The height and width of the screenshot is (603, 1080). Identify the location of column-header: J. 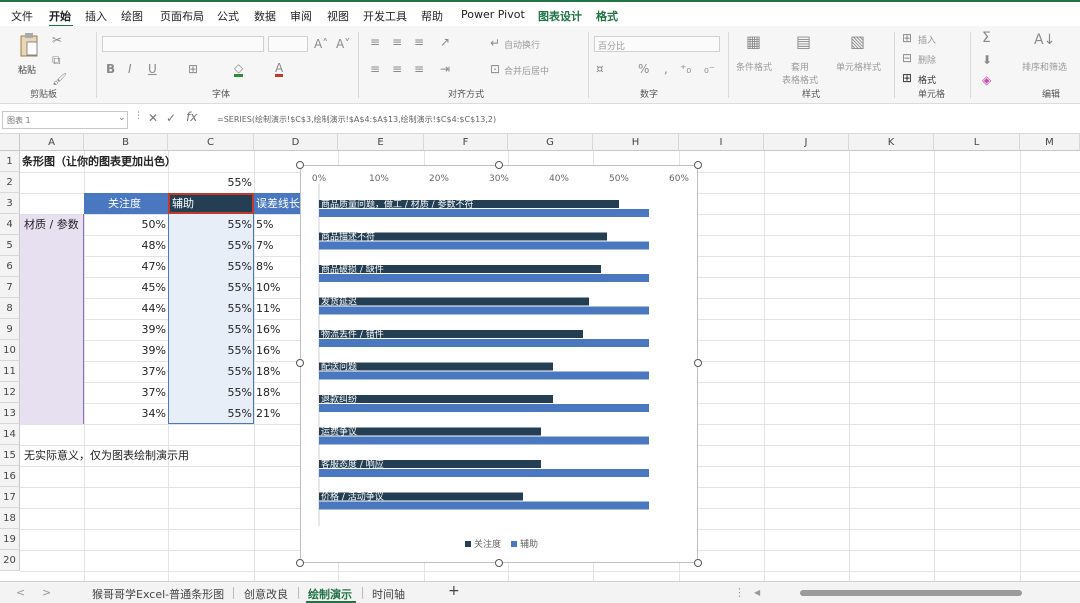
(806, 142).